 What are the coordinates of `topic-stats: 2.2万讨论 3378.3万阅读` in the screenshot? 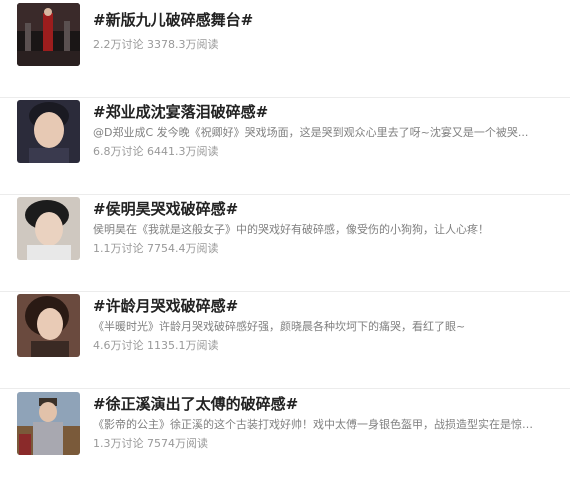 It's located at (156, 44).